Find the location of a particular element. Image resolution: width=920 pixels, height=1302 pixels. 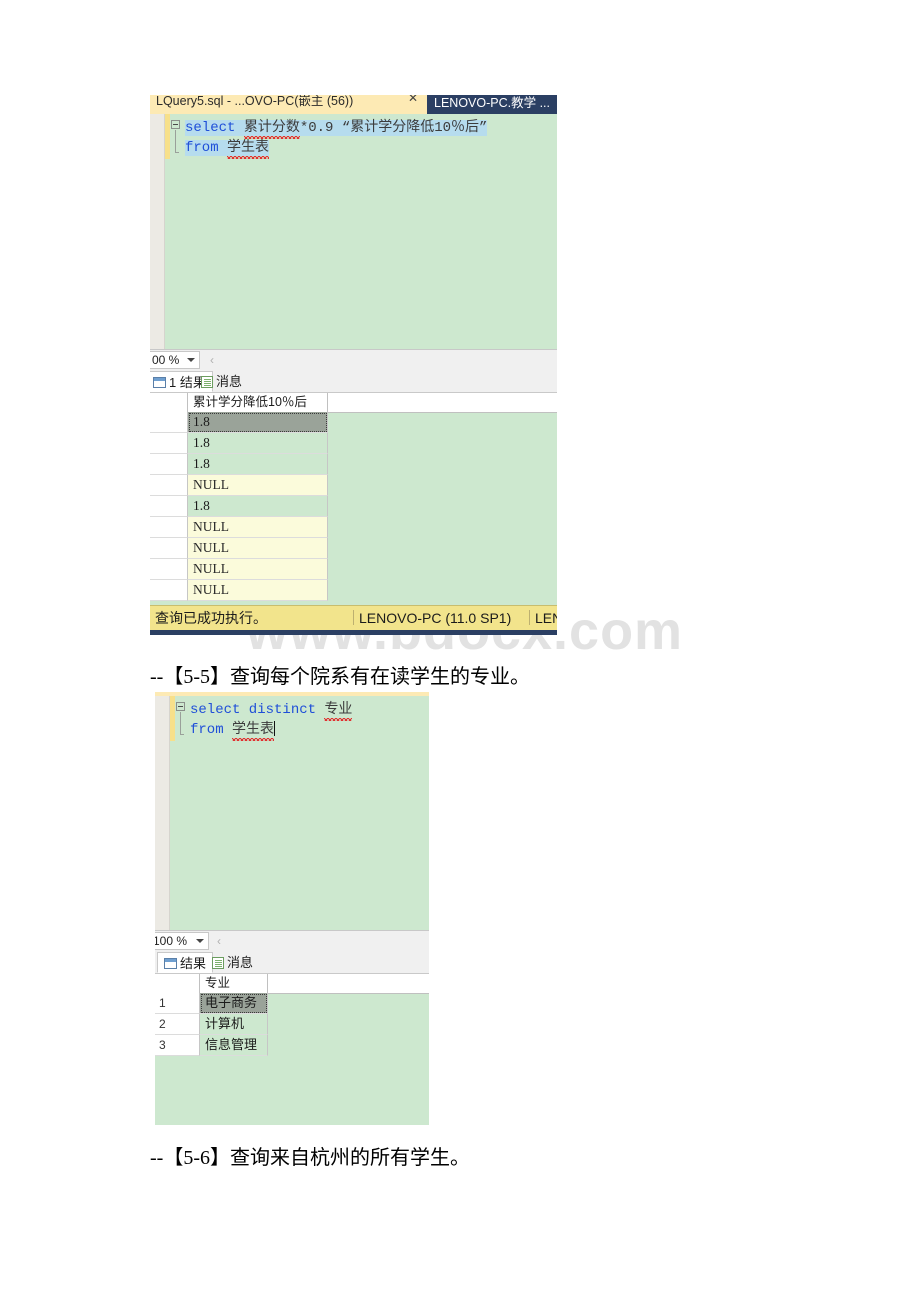

grid-header-cell: 专业 is located at coordinates (234, 983).